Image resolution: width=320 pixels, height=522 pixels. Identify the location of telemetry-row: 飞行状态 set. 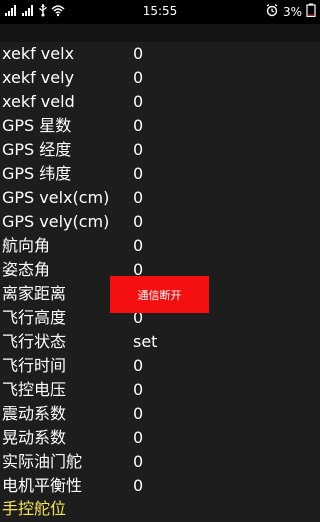
(160, 342).